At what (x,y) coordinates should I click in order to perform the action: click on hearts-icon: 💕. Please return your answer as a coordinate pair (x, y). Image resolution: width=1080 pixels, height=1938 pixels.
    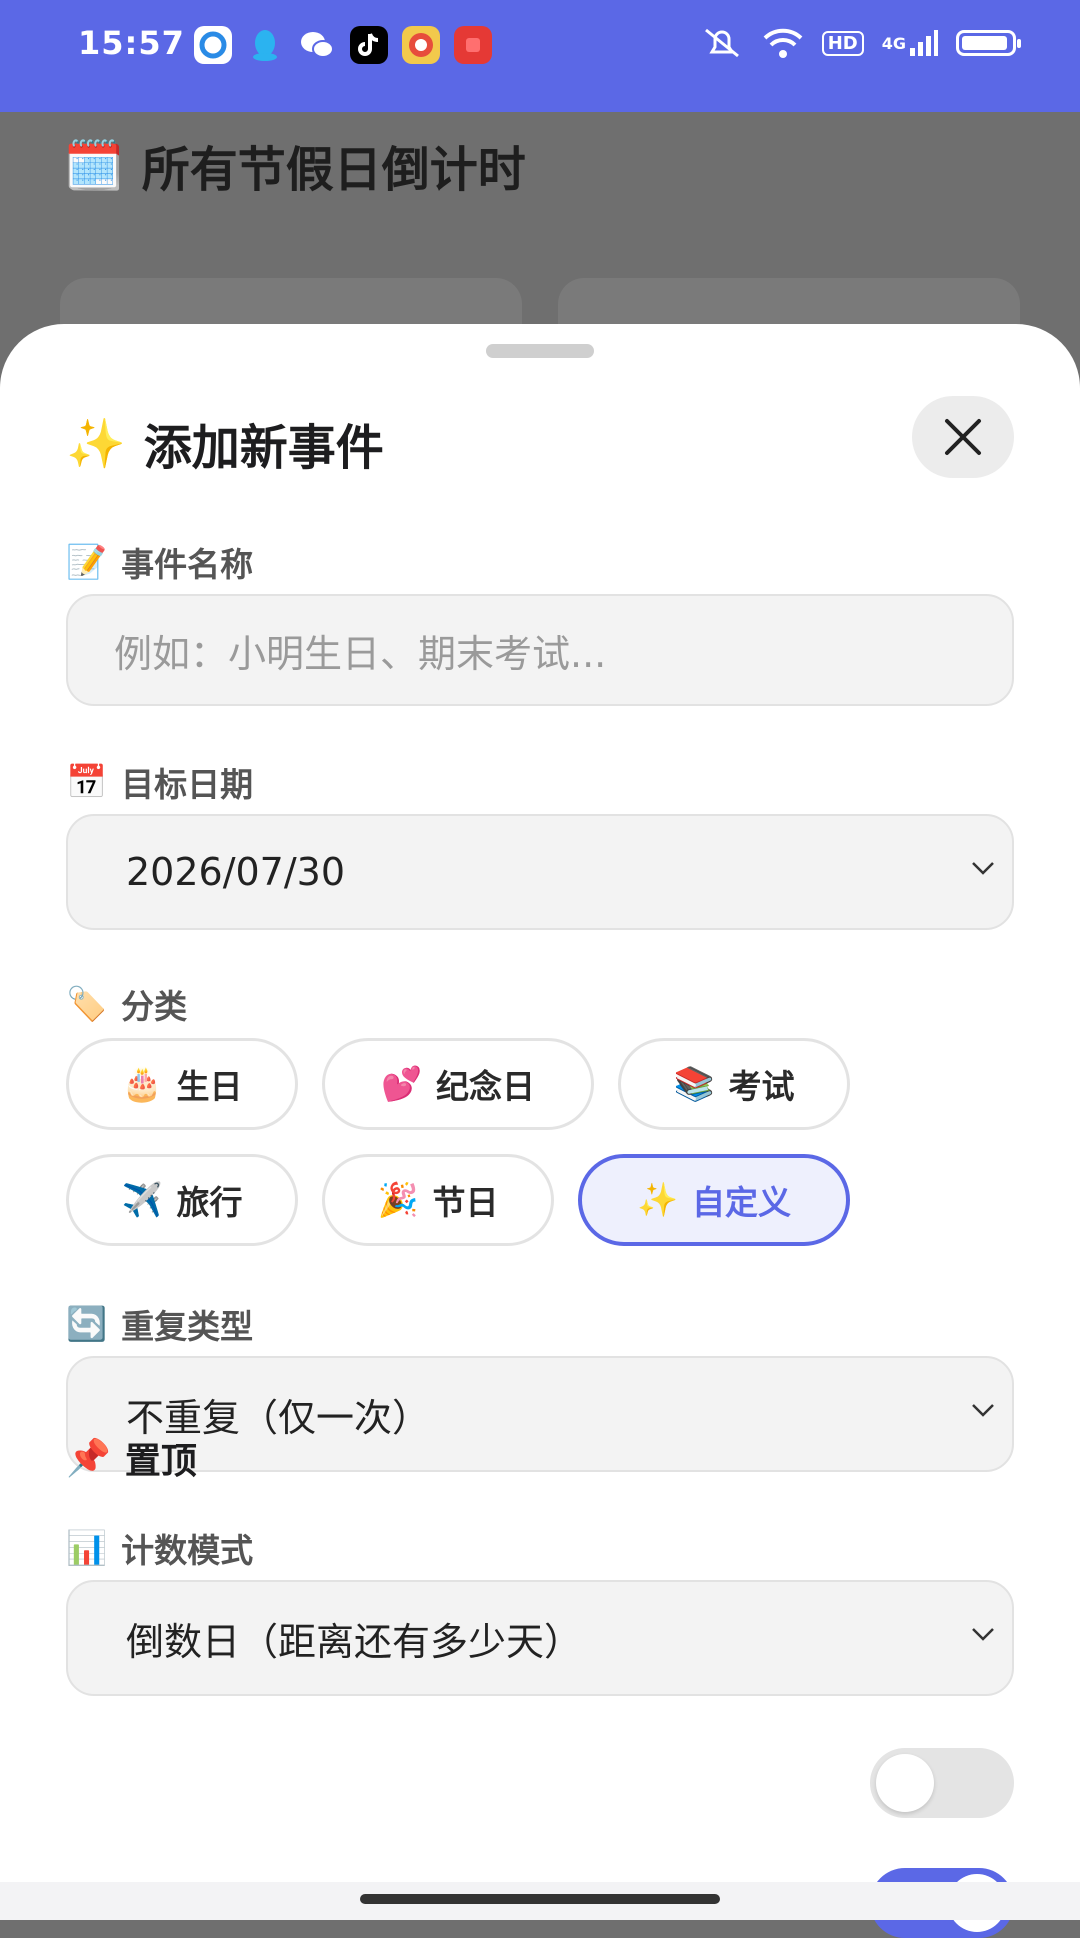
    Looking at the image, I should click on (401, 1083).